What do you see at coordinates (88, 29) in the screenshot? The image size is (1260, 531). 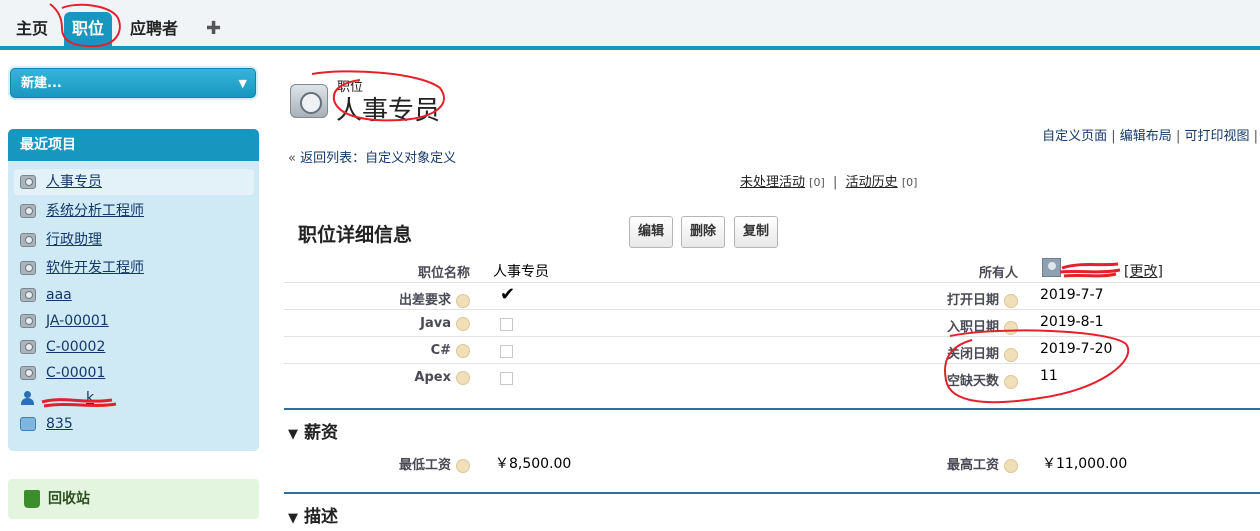 I see `tab-positions: 职位` at bounding box center [88, 29].